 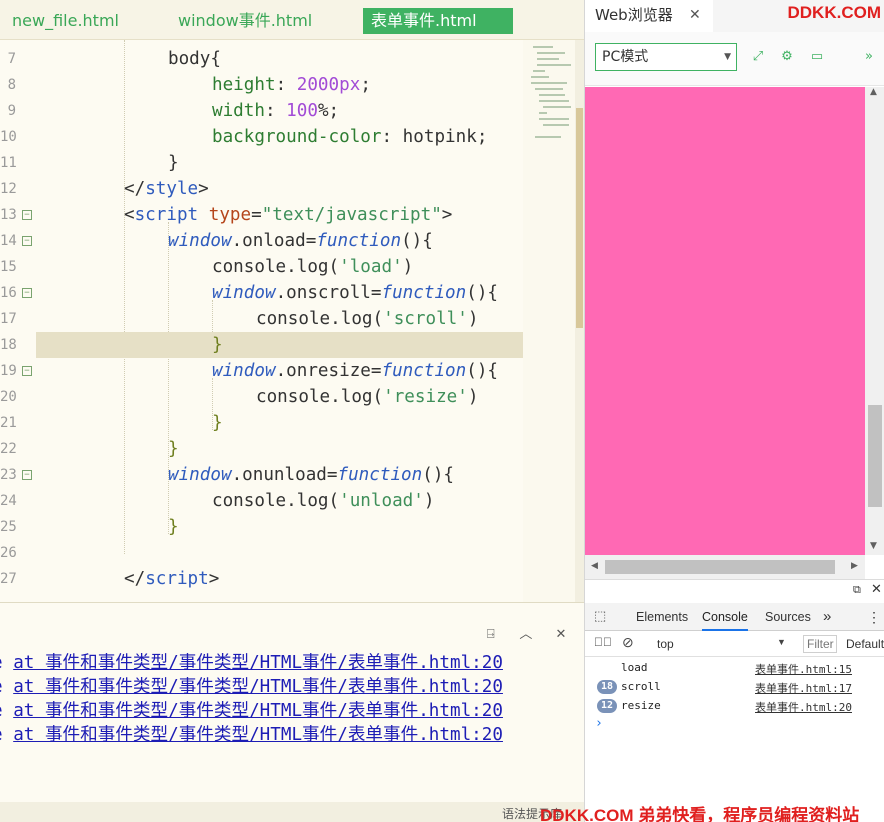 What do you see at coordinates (279, 501) in the screenshot?
I see `code-line: console.log('unload')` at bounding box center [279, 501].